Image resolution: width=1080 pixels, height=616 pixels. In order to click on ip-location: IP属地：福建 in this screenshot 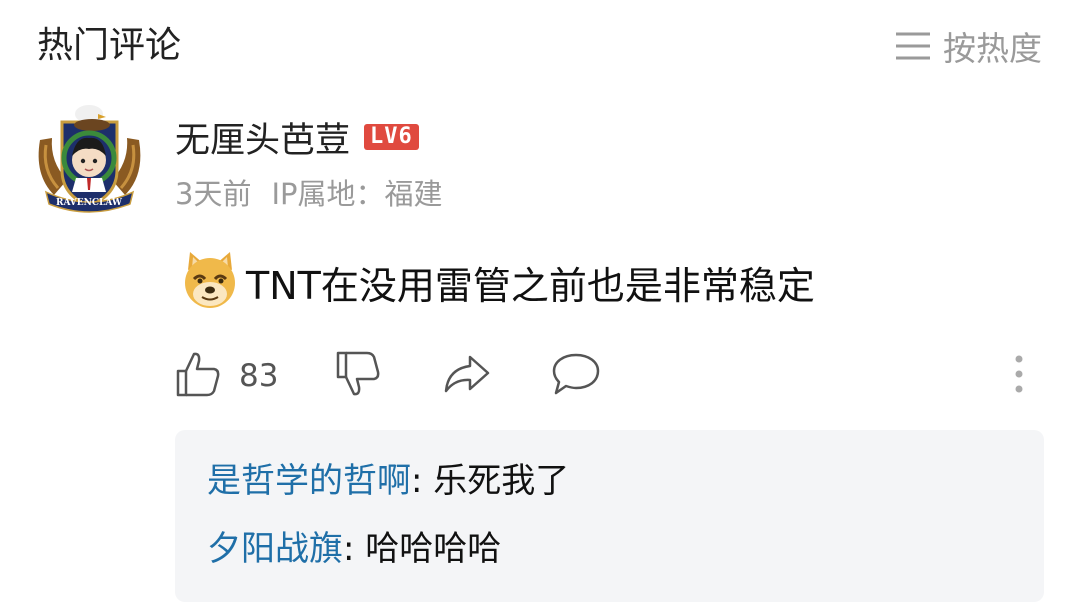, I will do `click(357, 194)`.